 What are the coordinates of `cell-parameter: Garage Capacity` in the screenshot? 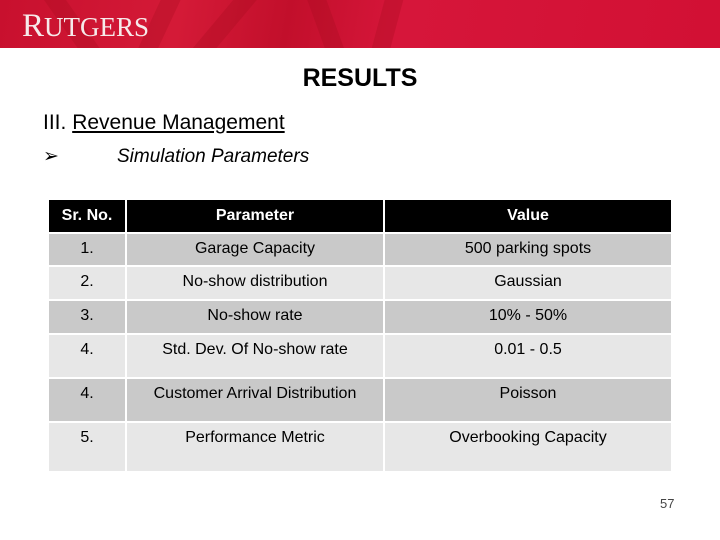 It's located at (255, 249).